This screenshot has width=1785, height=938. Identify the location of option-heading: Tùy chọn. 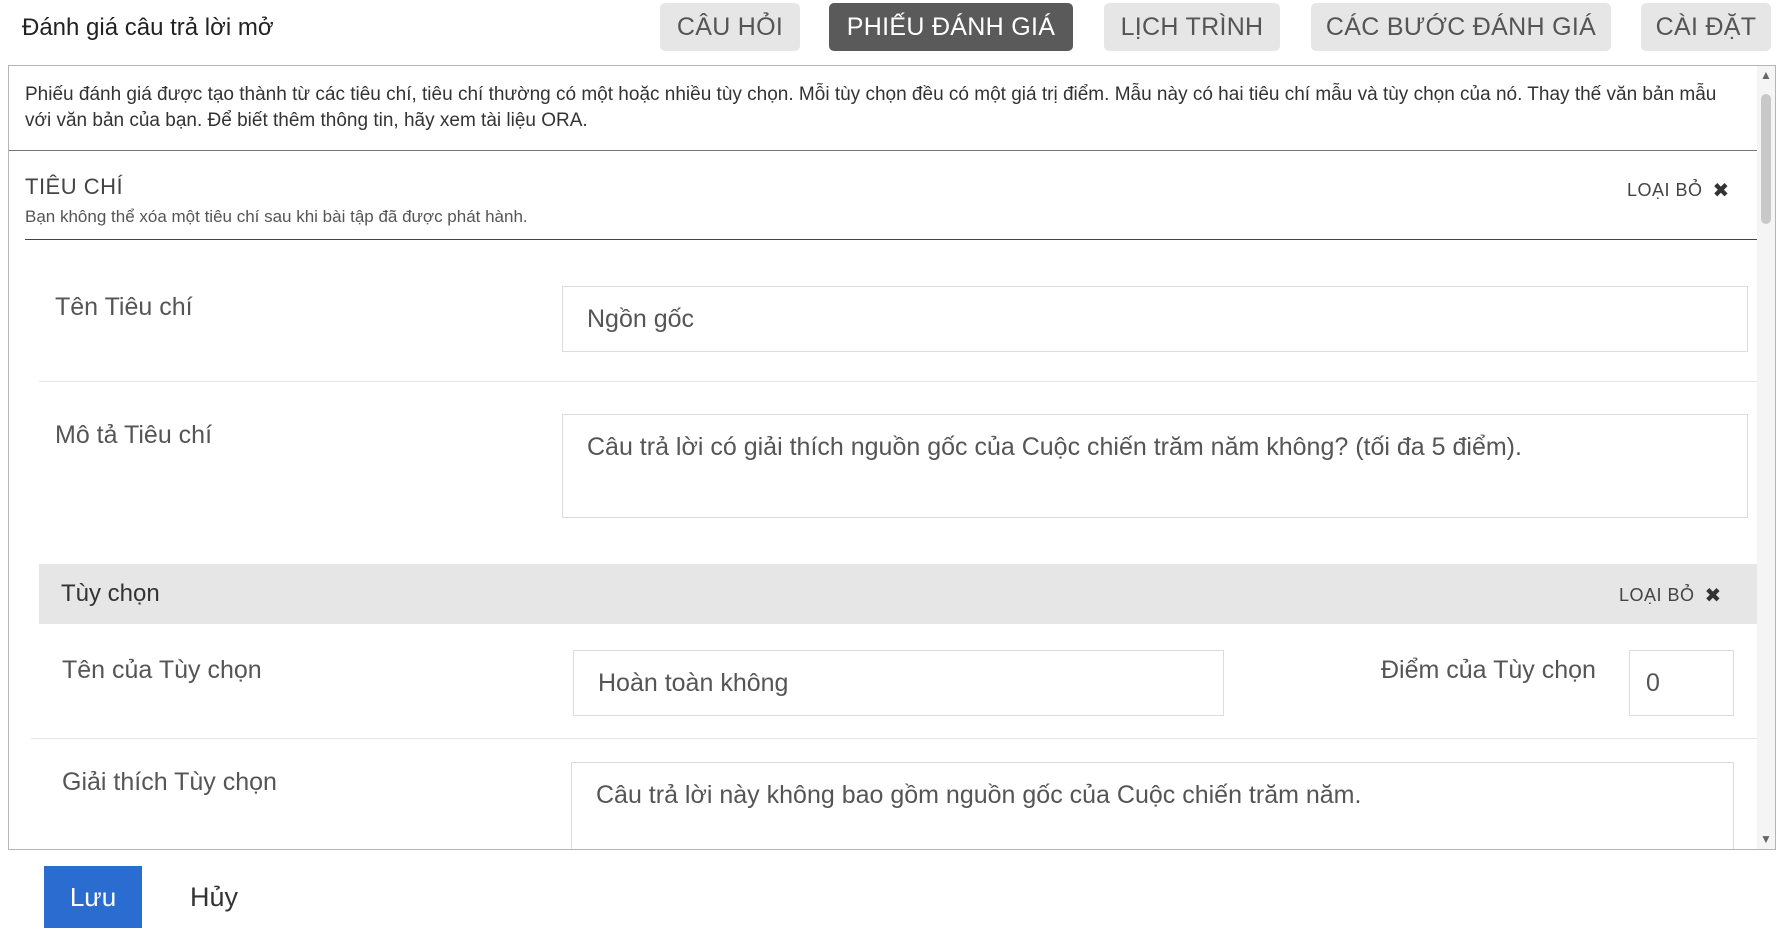
(110, 593).